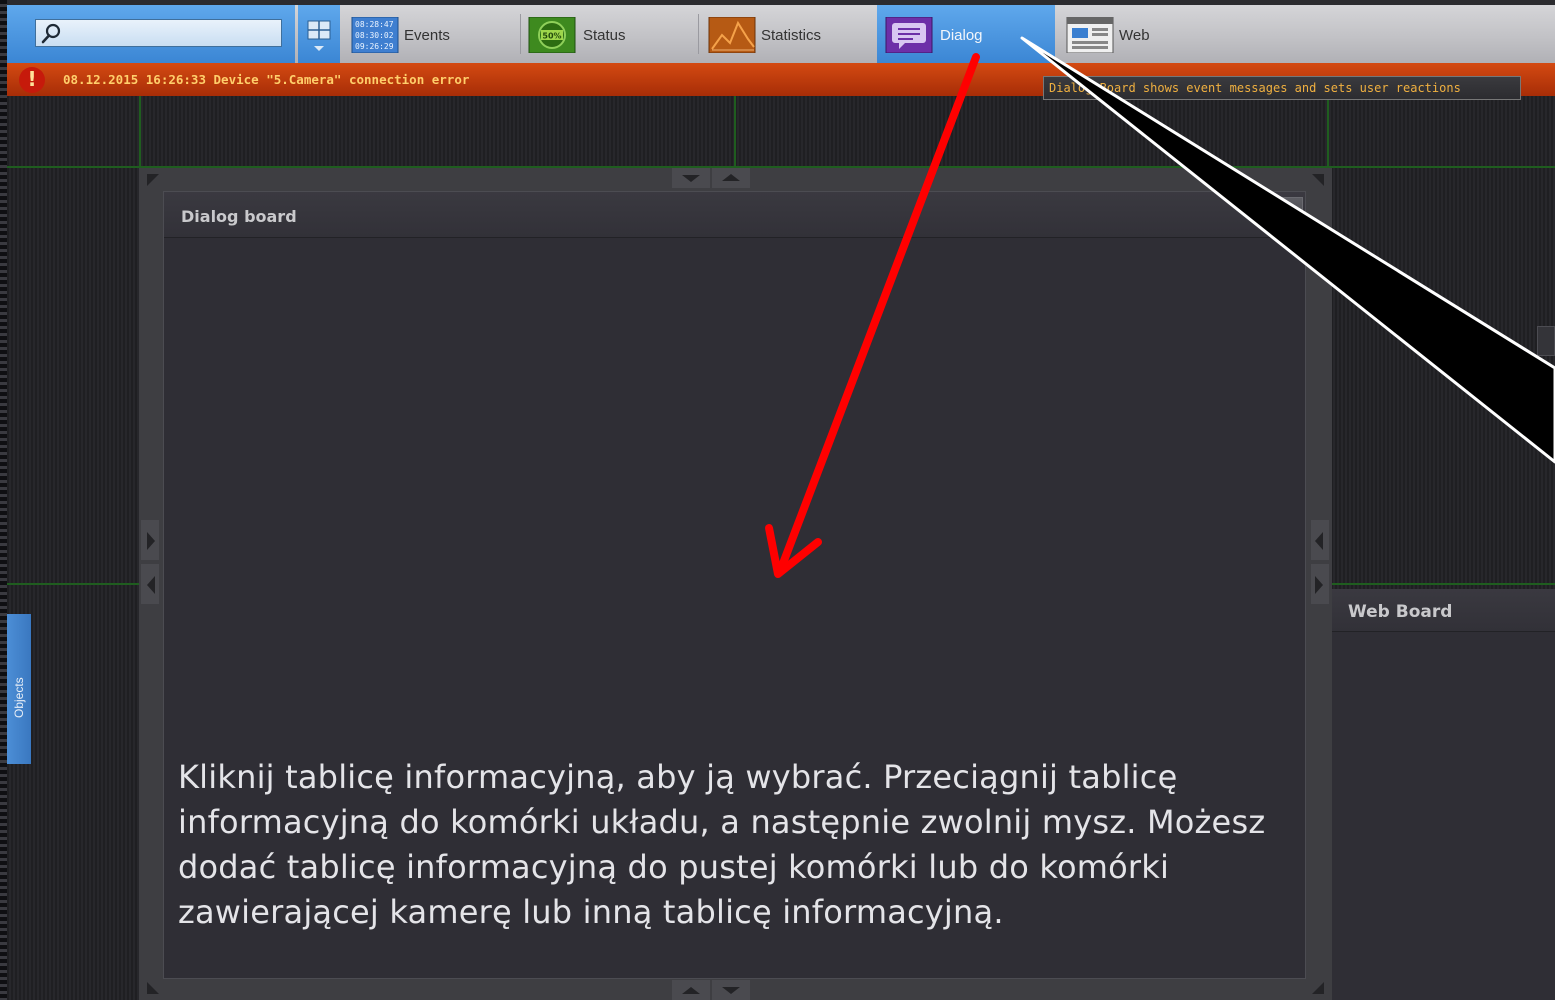  I want to click on status-percent: 50%, so click(551, 36).